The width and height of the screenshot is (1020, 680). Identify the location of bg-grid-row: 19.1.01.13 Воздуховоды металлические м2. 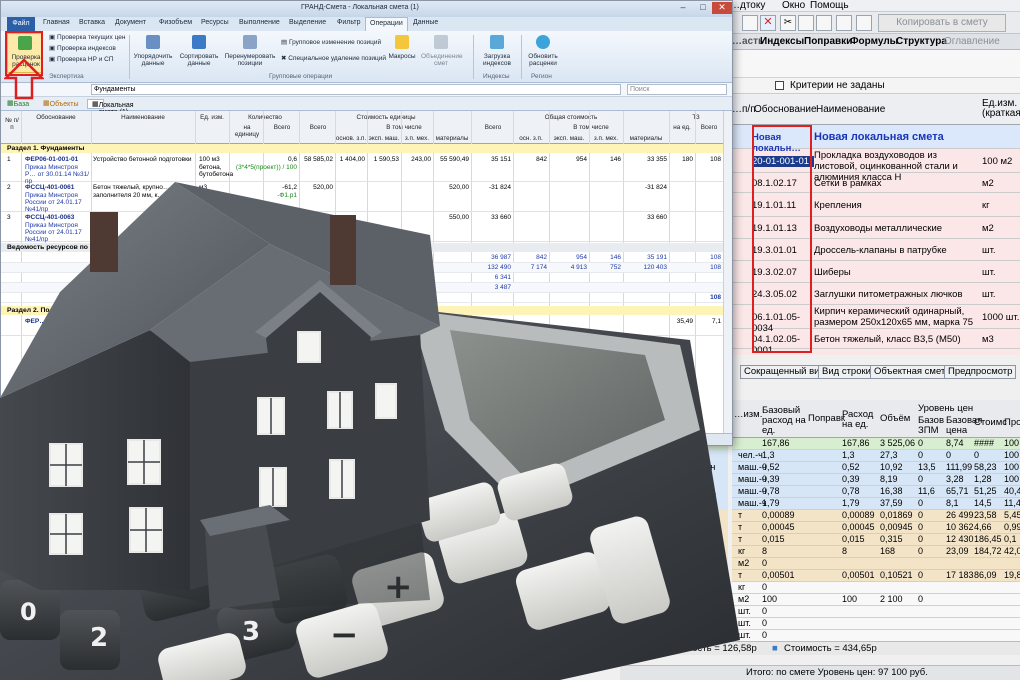
(875, 228).